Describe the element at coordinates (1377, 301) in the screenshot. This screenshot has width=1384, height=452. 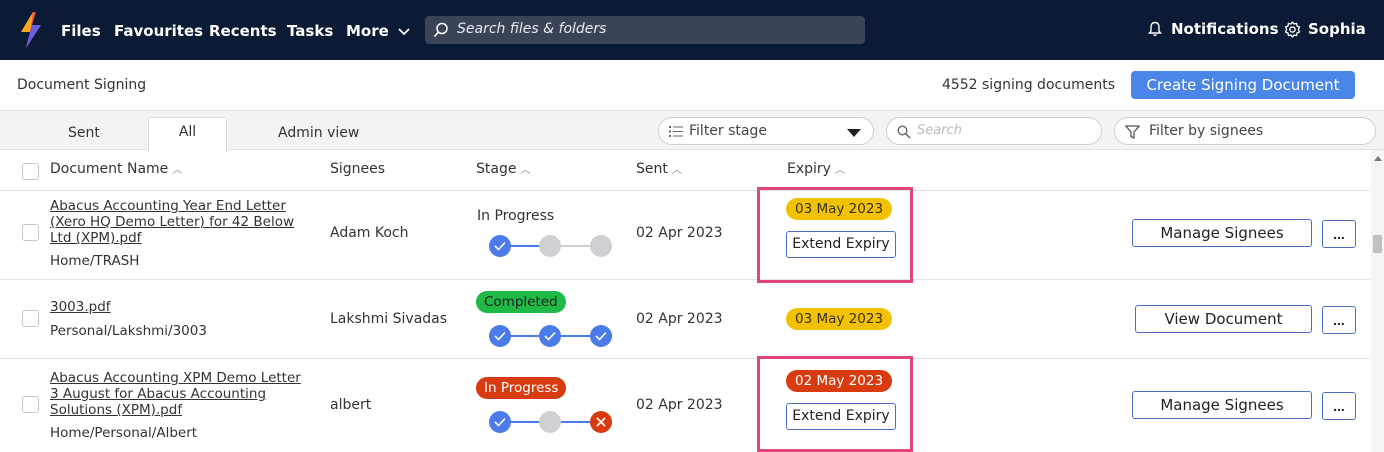
I see `vertical-scrollbar` at that location.